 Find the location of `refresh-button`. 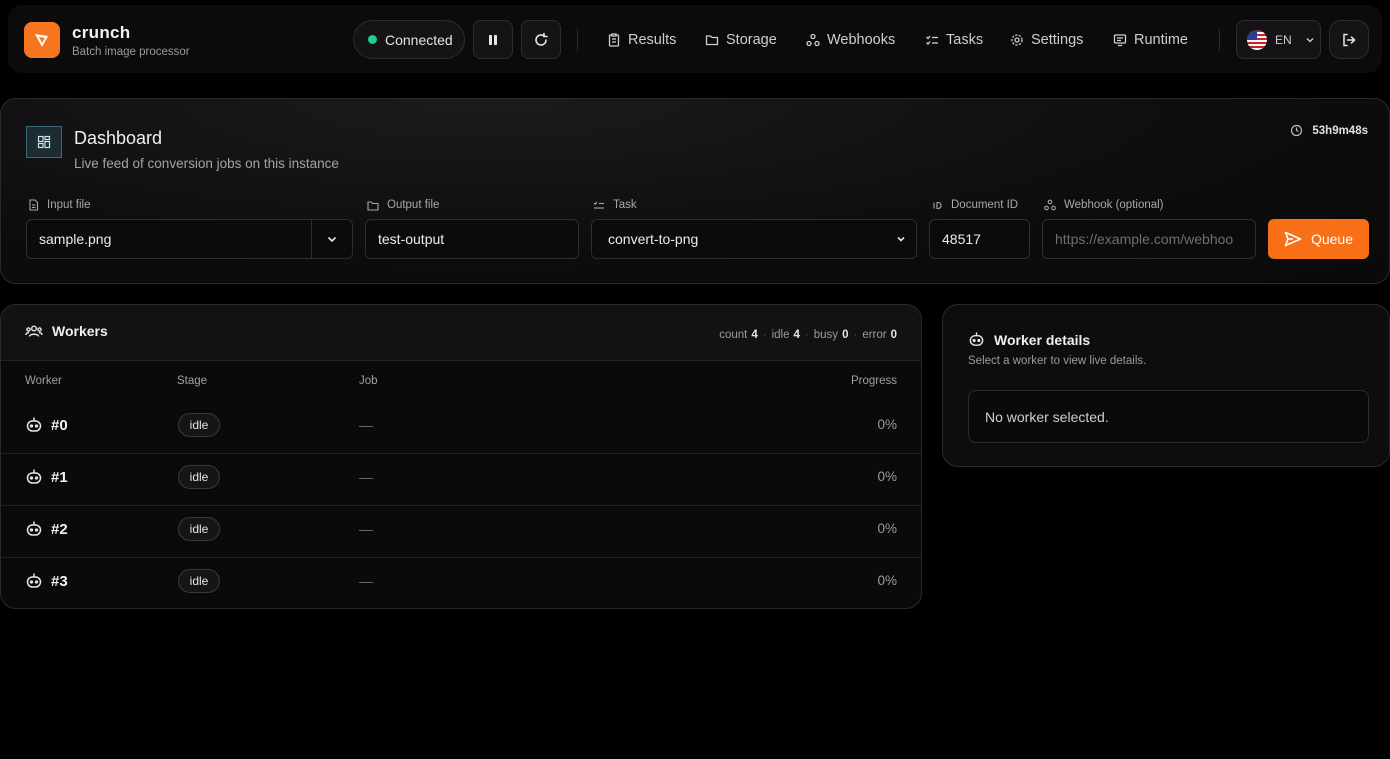

refresh-button is located at coordinates (541, 39).